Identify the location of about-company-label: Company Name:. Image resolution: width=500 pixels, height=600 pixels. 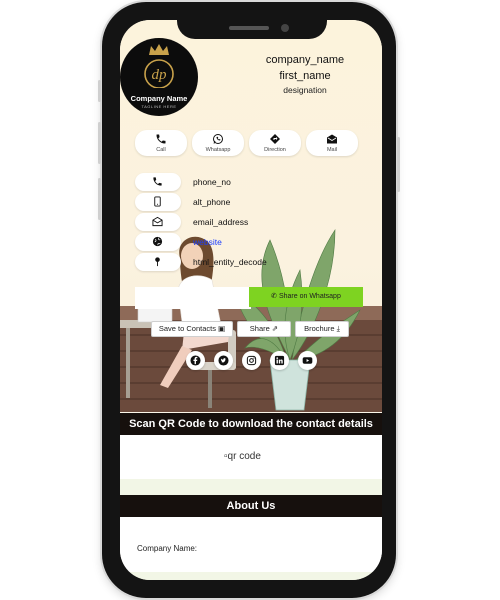
(167, 548).